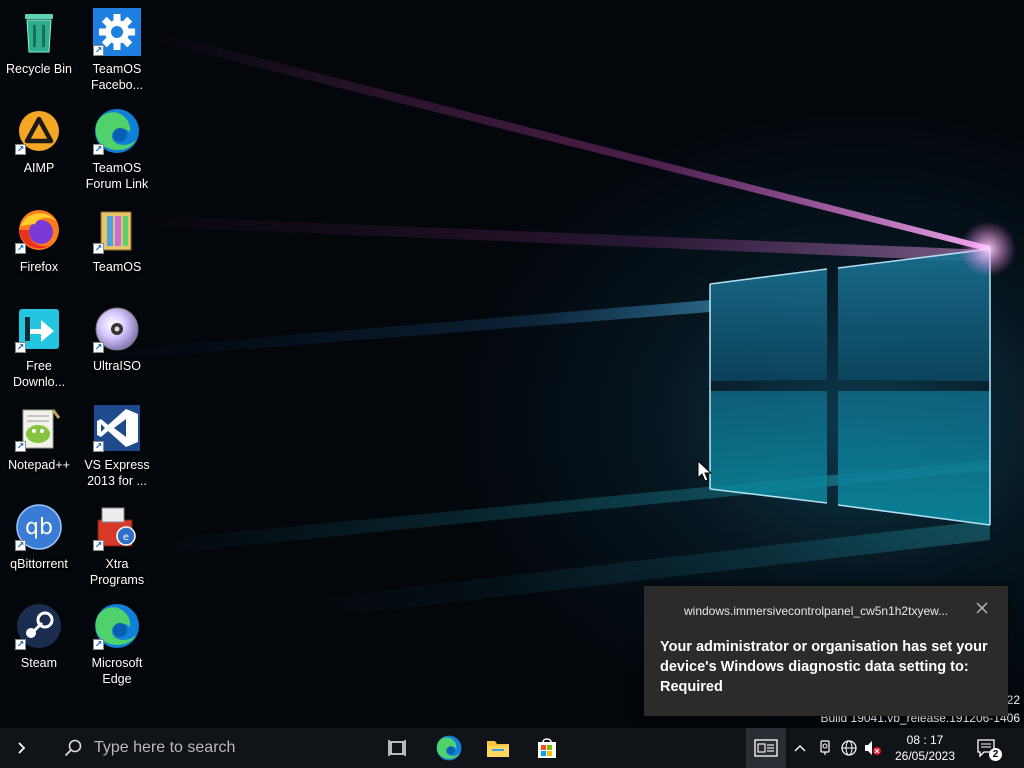 Image resolution: width=1024 pixels, height=768 pixels. Describe the element at coordinates (39, 564) in the screenshot. I see `desktop-icon-label: qBittorrent` at that location.